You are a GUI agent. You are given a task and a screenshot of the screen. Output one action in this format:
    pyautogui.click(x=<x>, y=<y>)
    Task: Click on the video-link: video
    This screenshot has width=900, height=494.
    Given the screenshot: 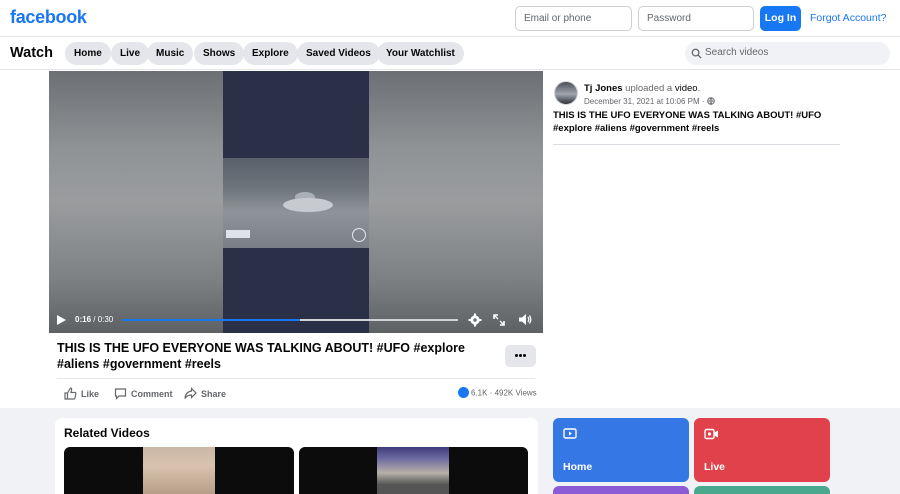 What is the action you would take?
    pyautogui.click(x=686, y=88)
    